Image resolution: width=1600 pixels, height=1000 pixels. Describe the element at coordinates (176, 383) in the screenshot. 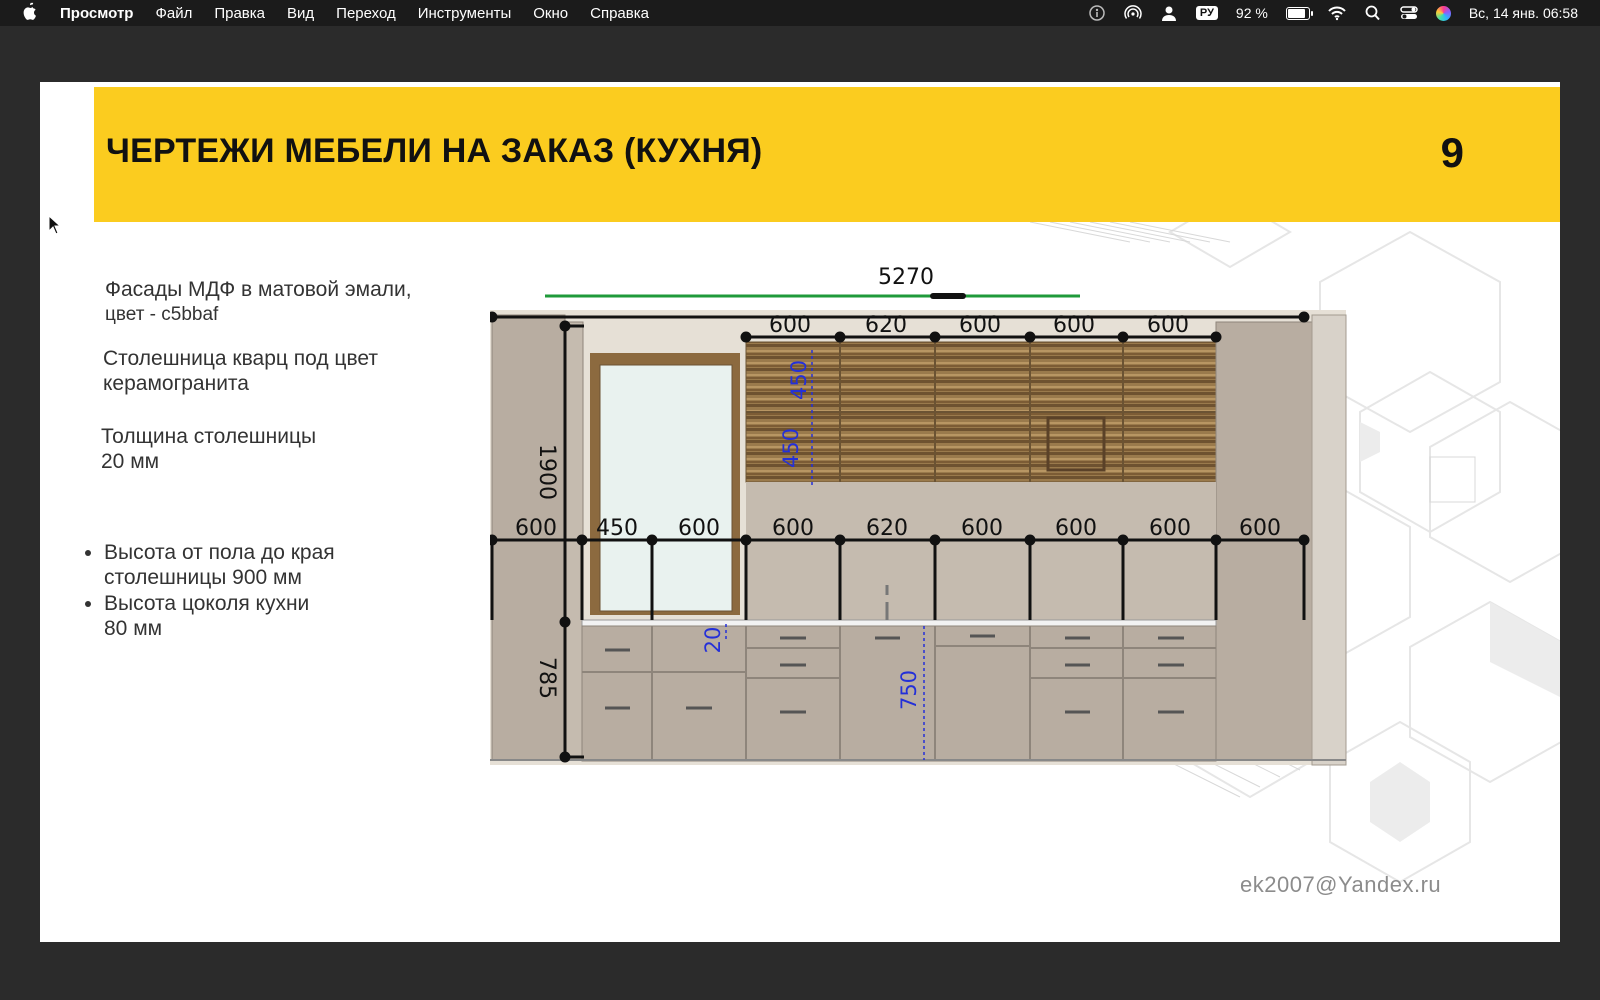

I see `countertop-line-2: керамогранита` at that location.